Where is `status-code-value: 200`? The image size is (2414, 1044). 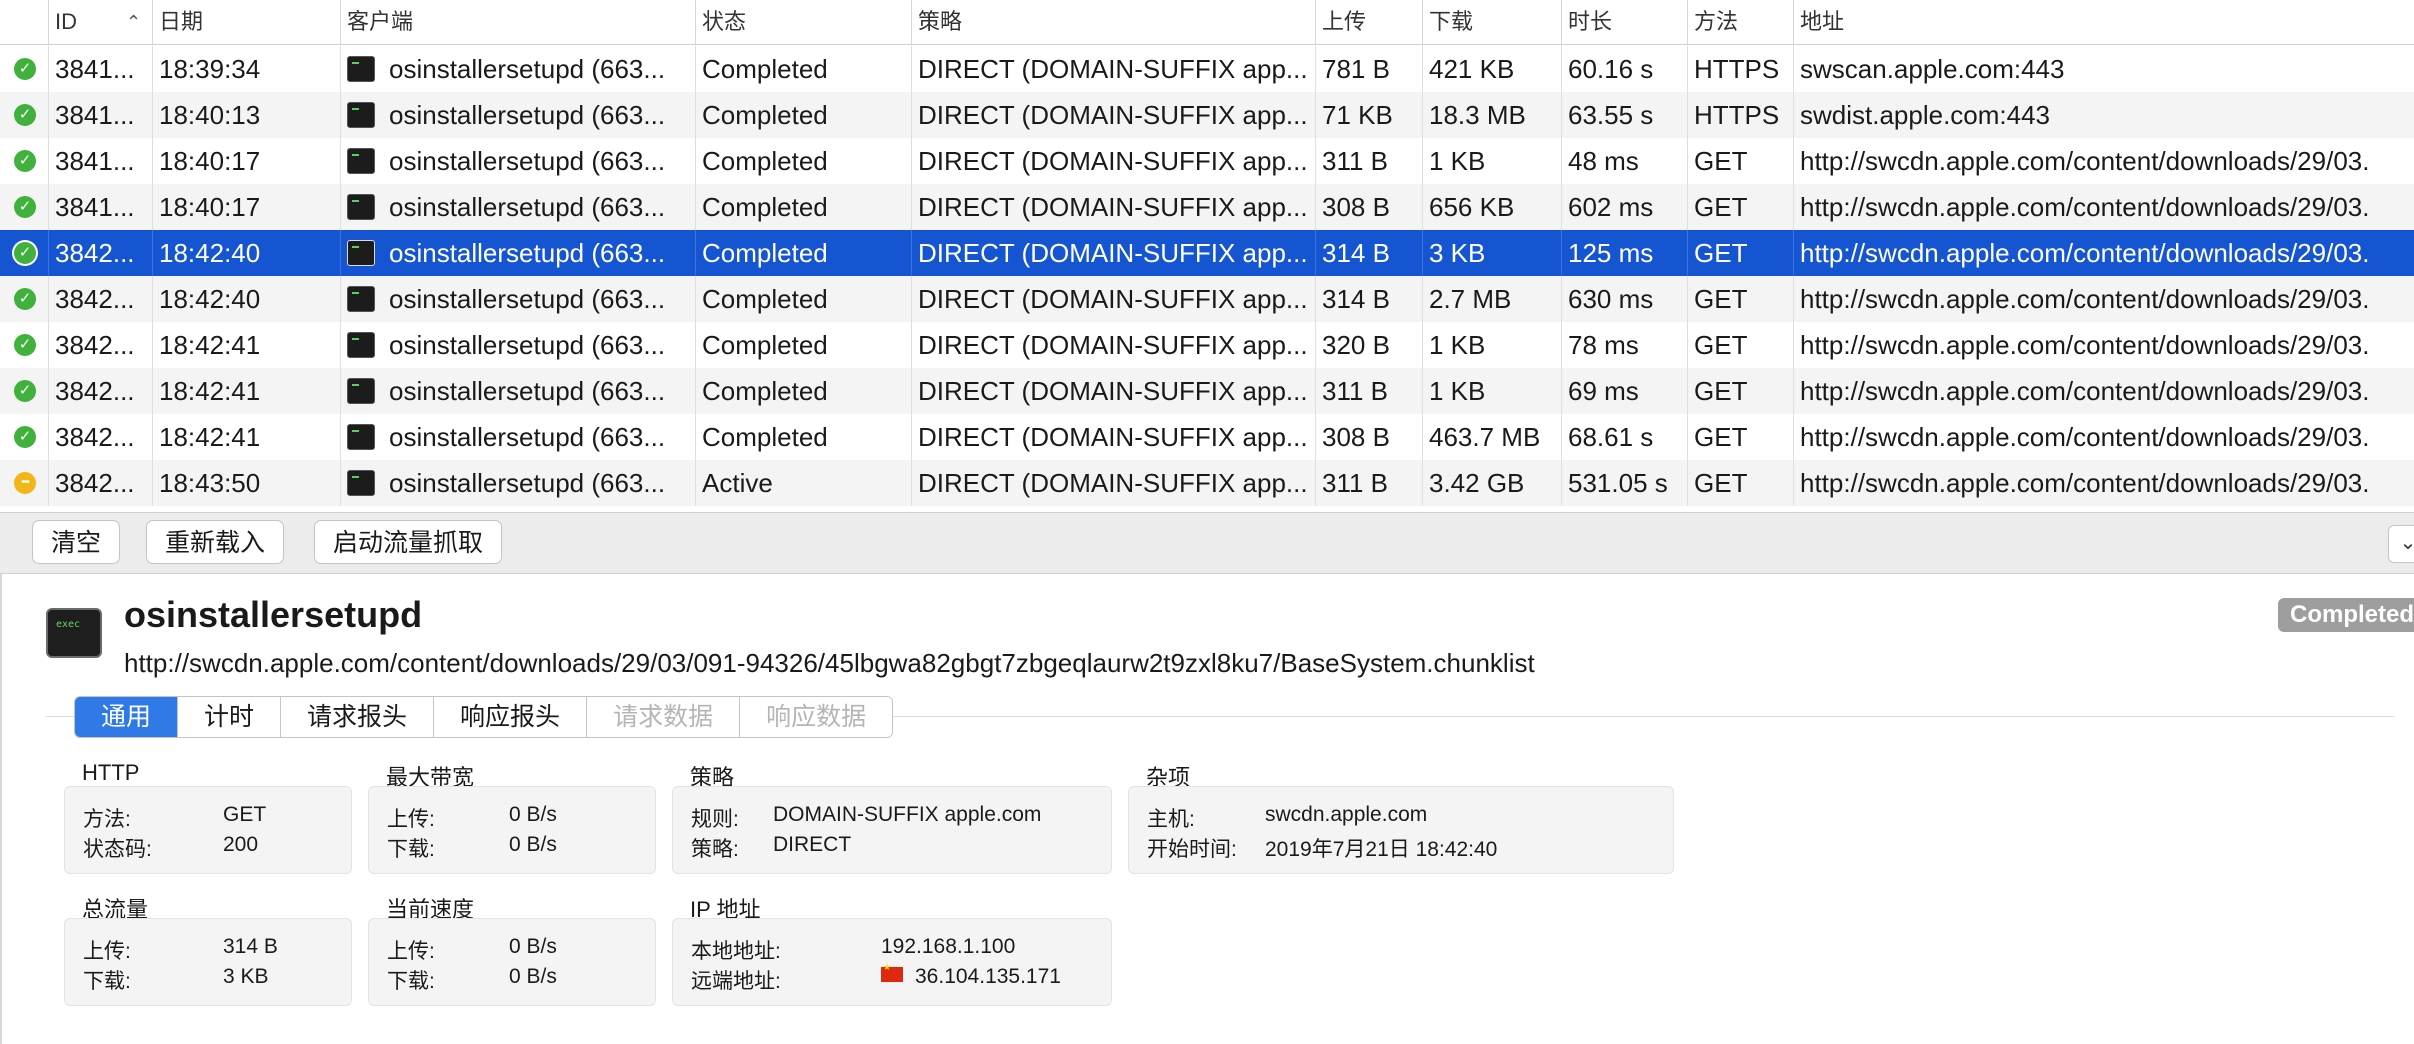
status-code-value: 200 is located at coordinates (241, 844).